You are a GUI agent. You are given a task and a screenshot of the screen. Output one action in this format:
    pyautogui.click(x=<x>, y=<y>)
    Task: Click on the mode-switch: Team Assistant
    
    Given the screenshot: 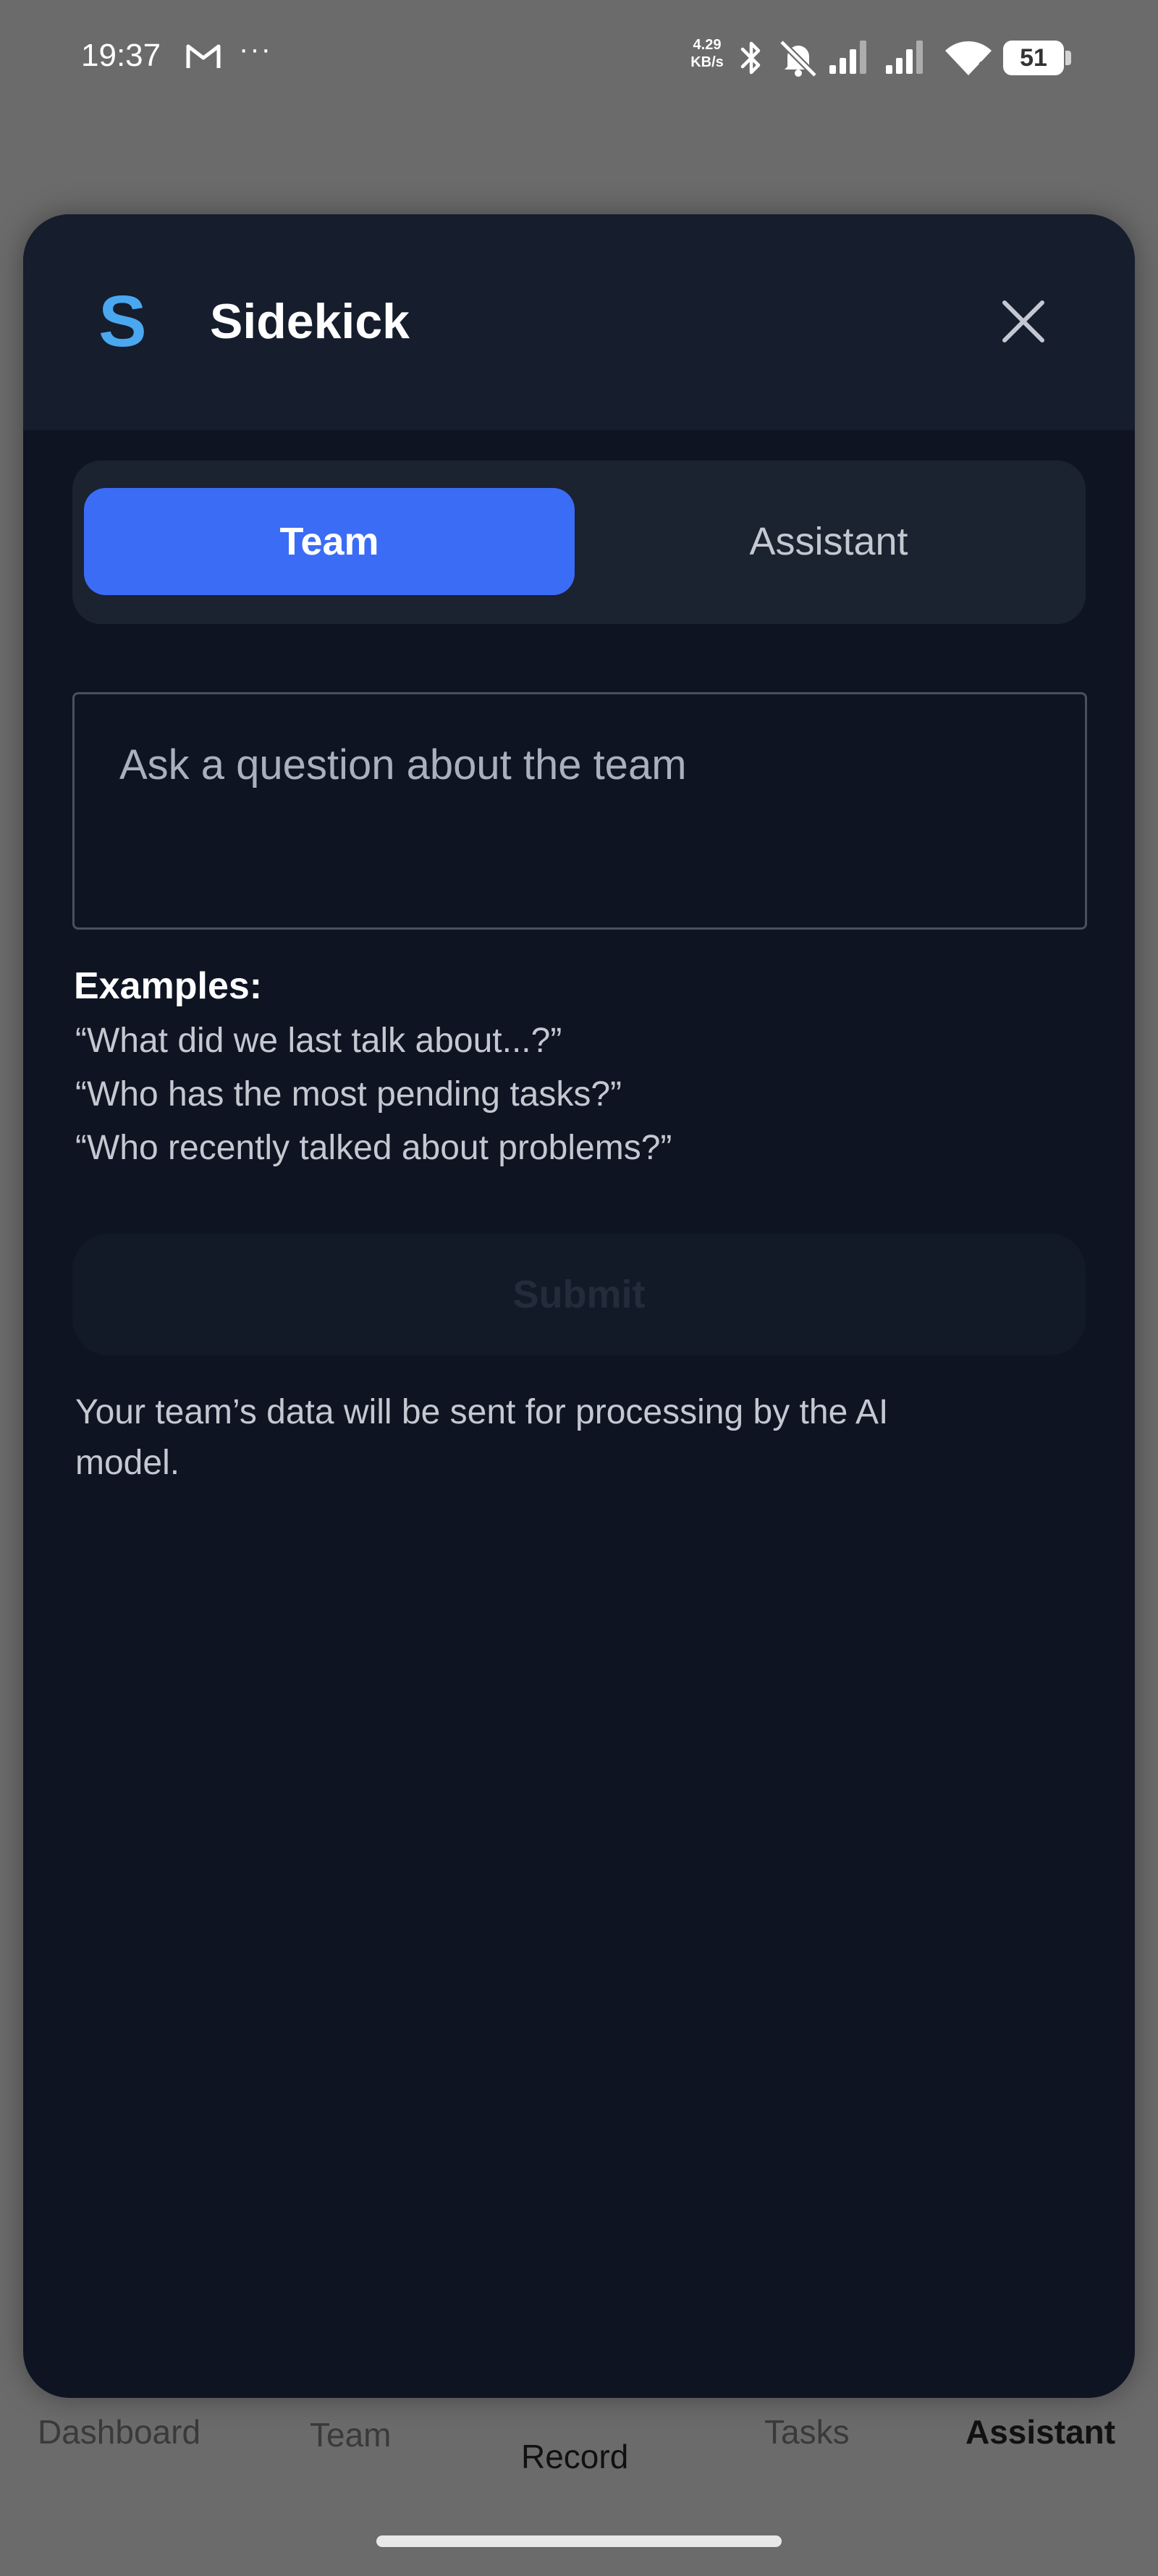 What is the action you would take?
    pyautogui.click(x=579, y=542)
    